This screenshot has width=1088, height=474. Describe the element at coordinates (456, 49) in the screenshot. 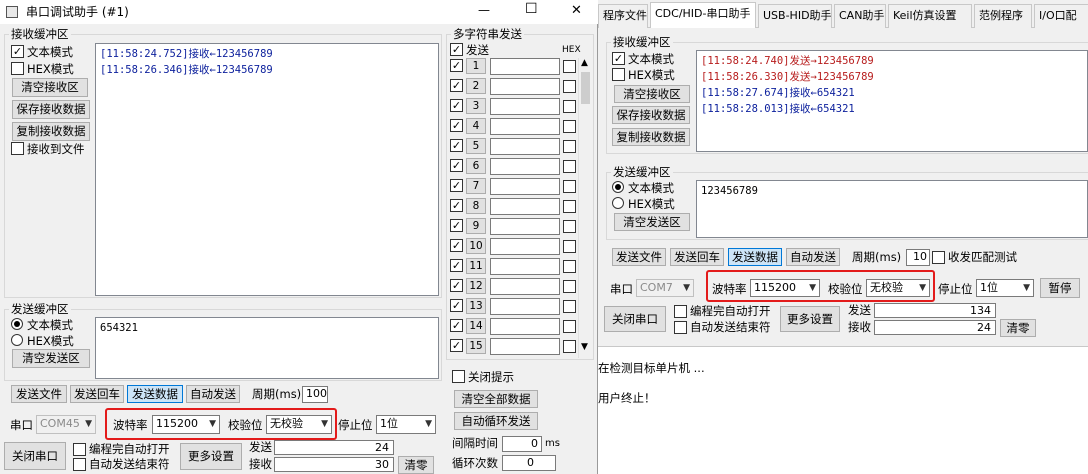

I see `multi-send-all-checkbox: ✓` at that location.